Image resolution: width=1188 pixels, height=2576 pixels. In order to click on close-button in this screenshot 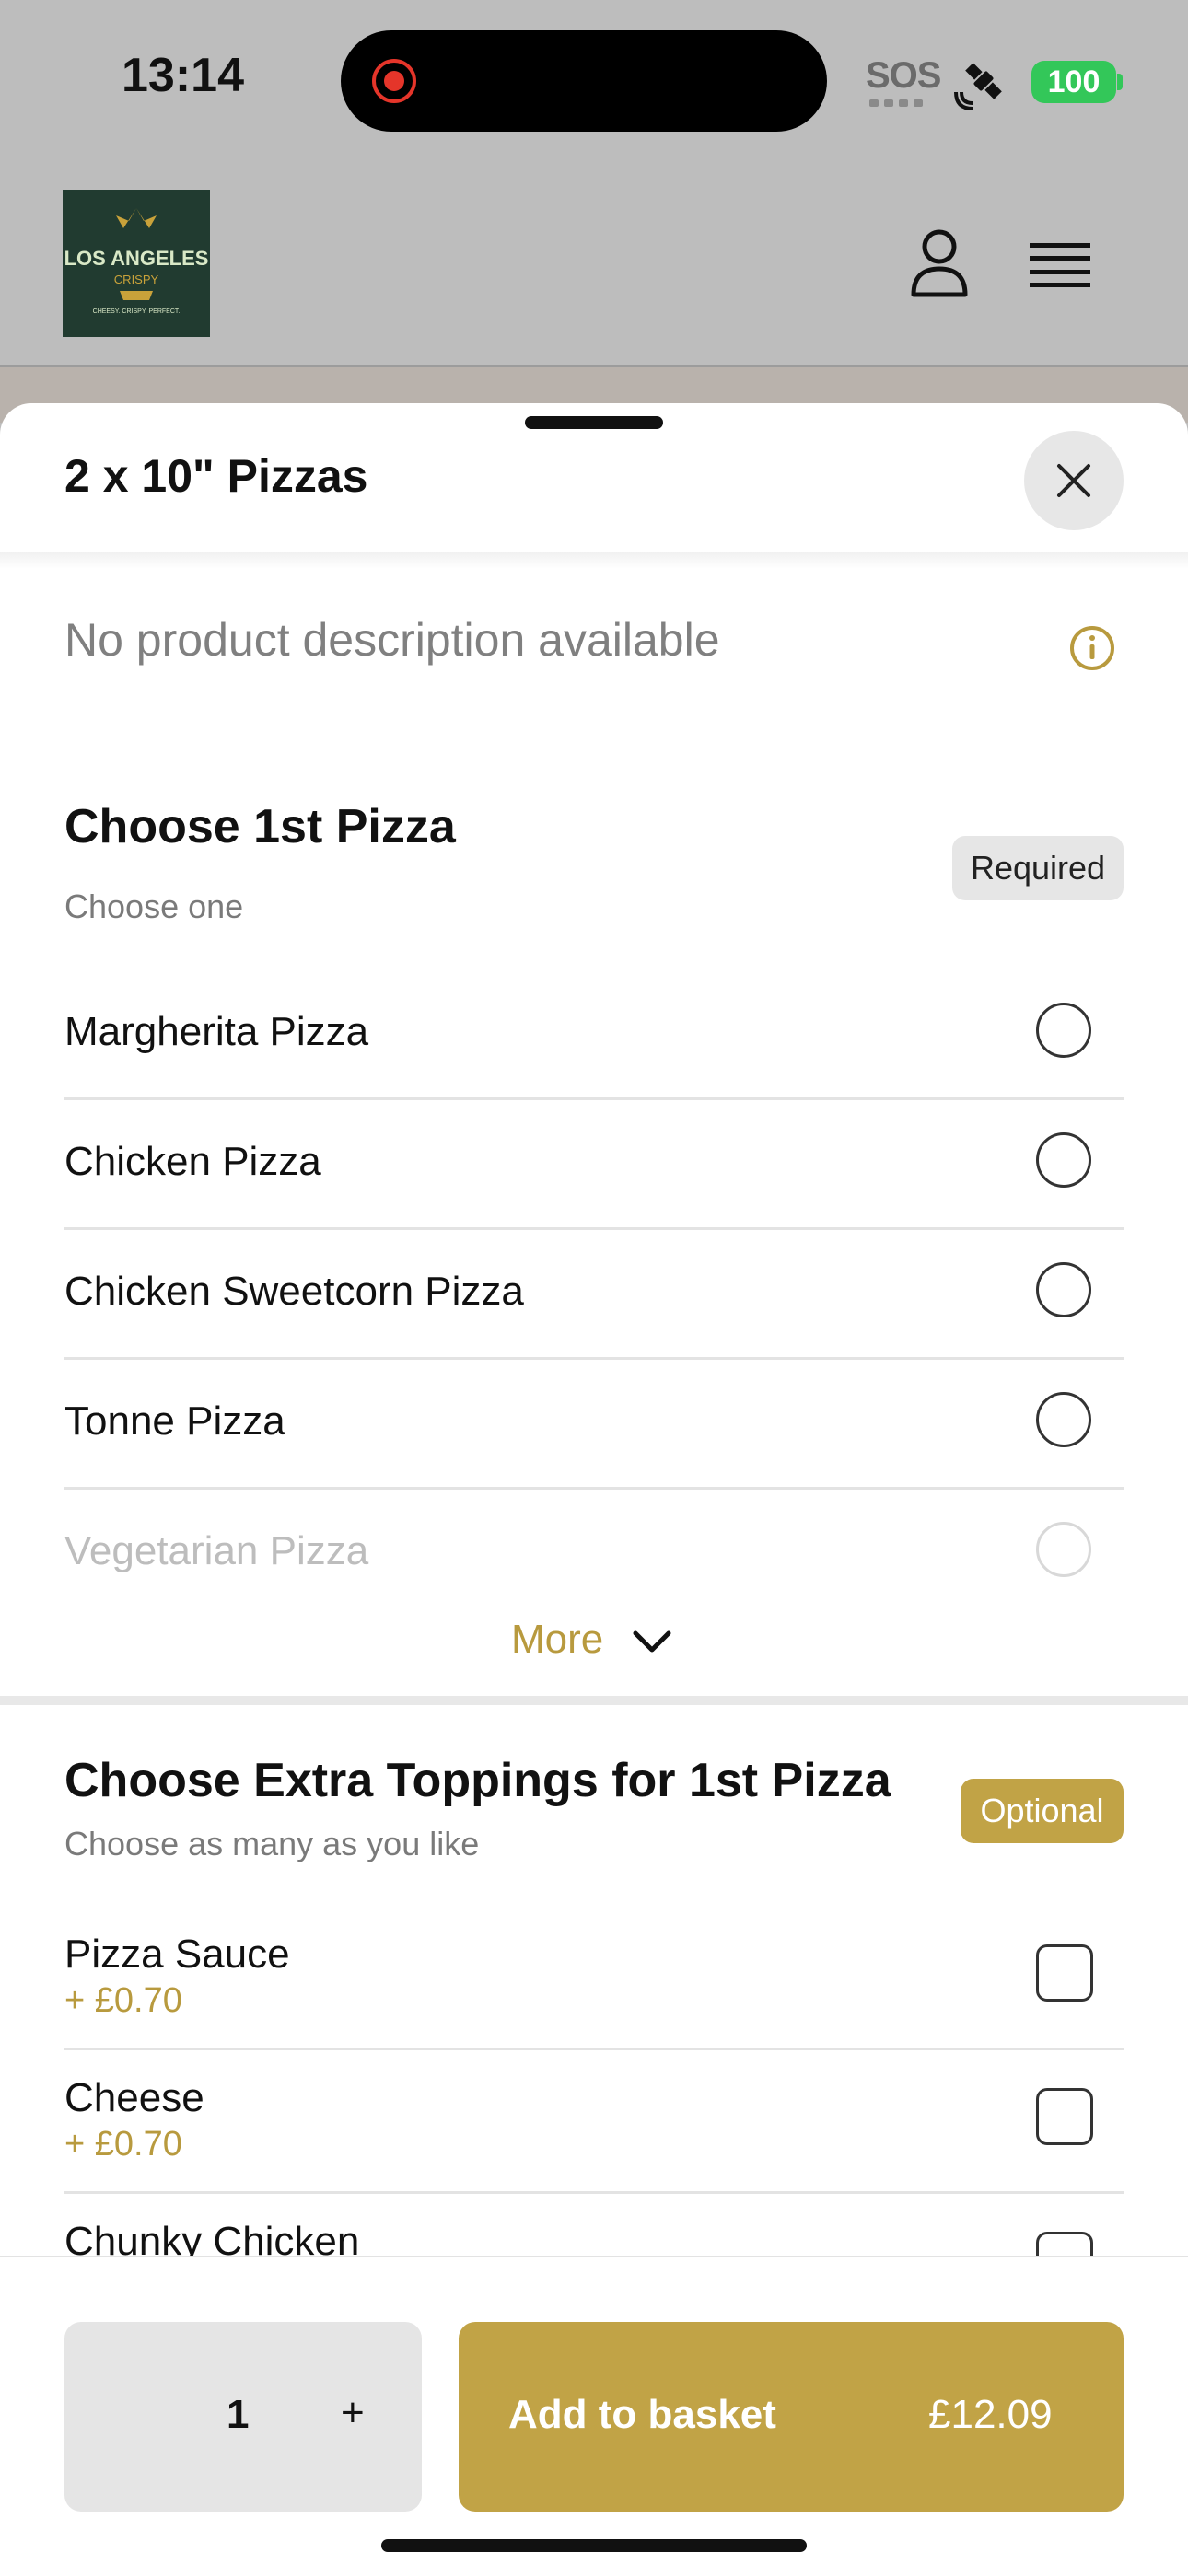, I will do `click(1074, 480)`.